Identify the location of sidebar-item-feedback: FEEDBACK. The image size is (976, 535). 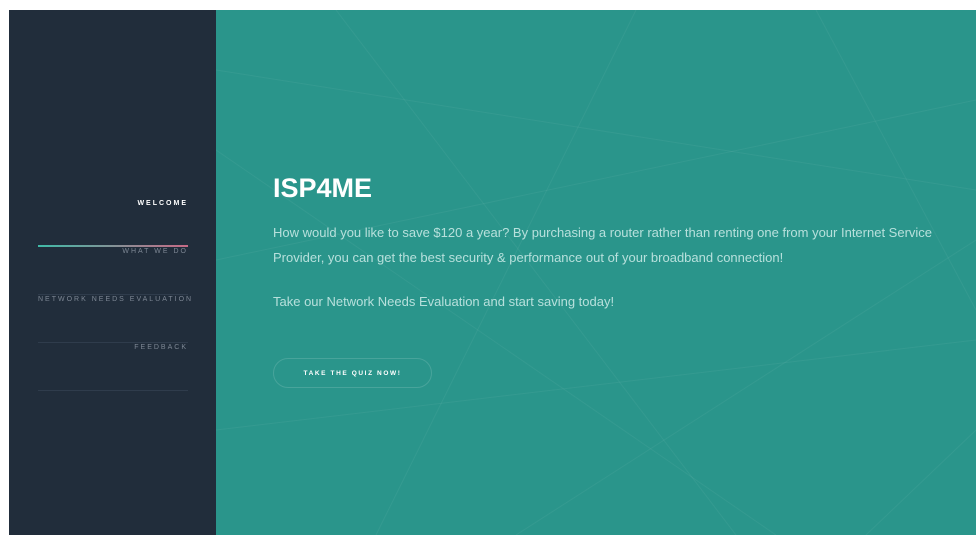
(113, 367).